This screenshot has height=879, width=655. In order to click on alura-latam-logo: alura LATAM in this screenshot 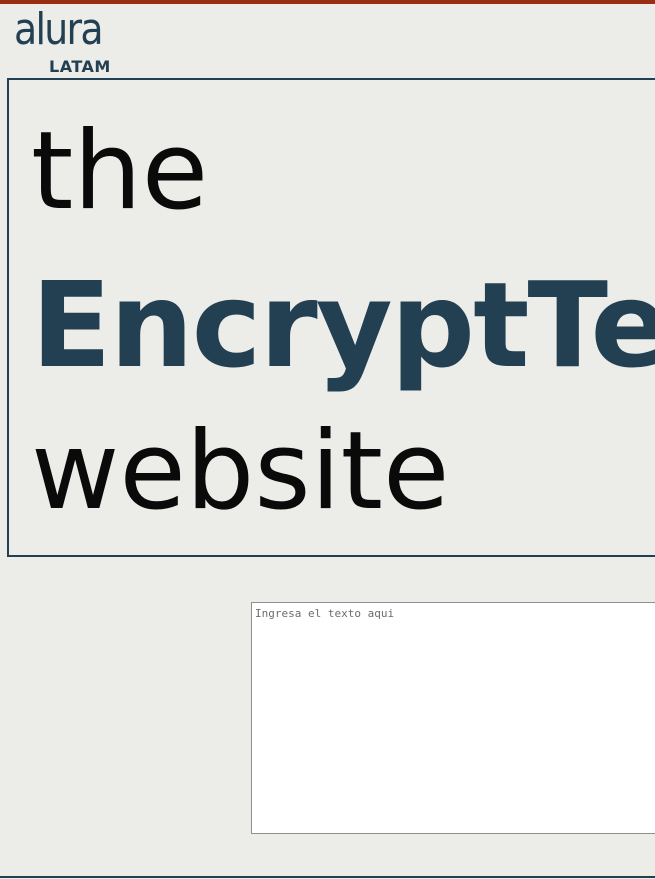, I will do `click(67, 41)`.